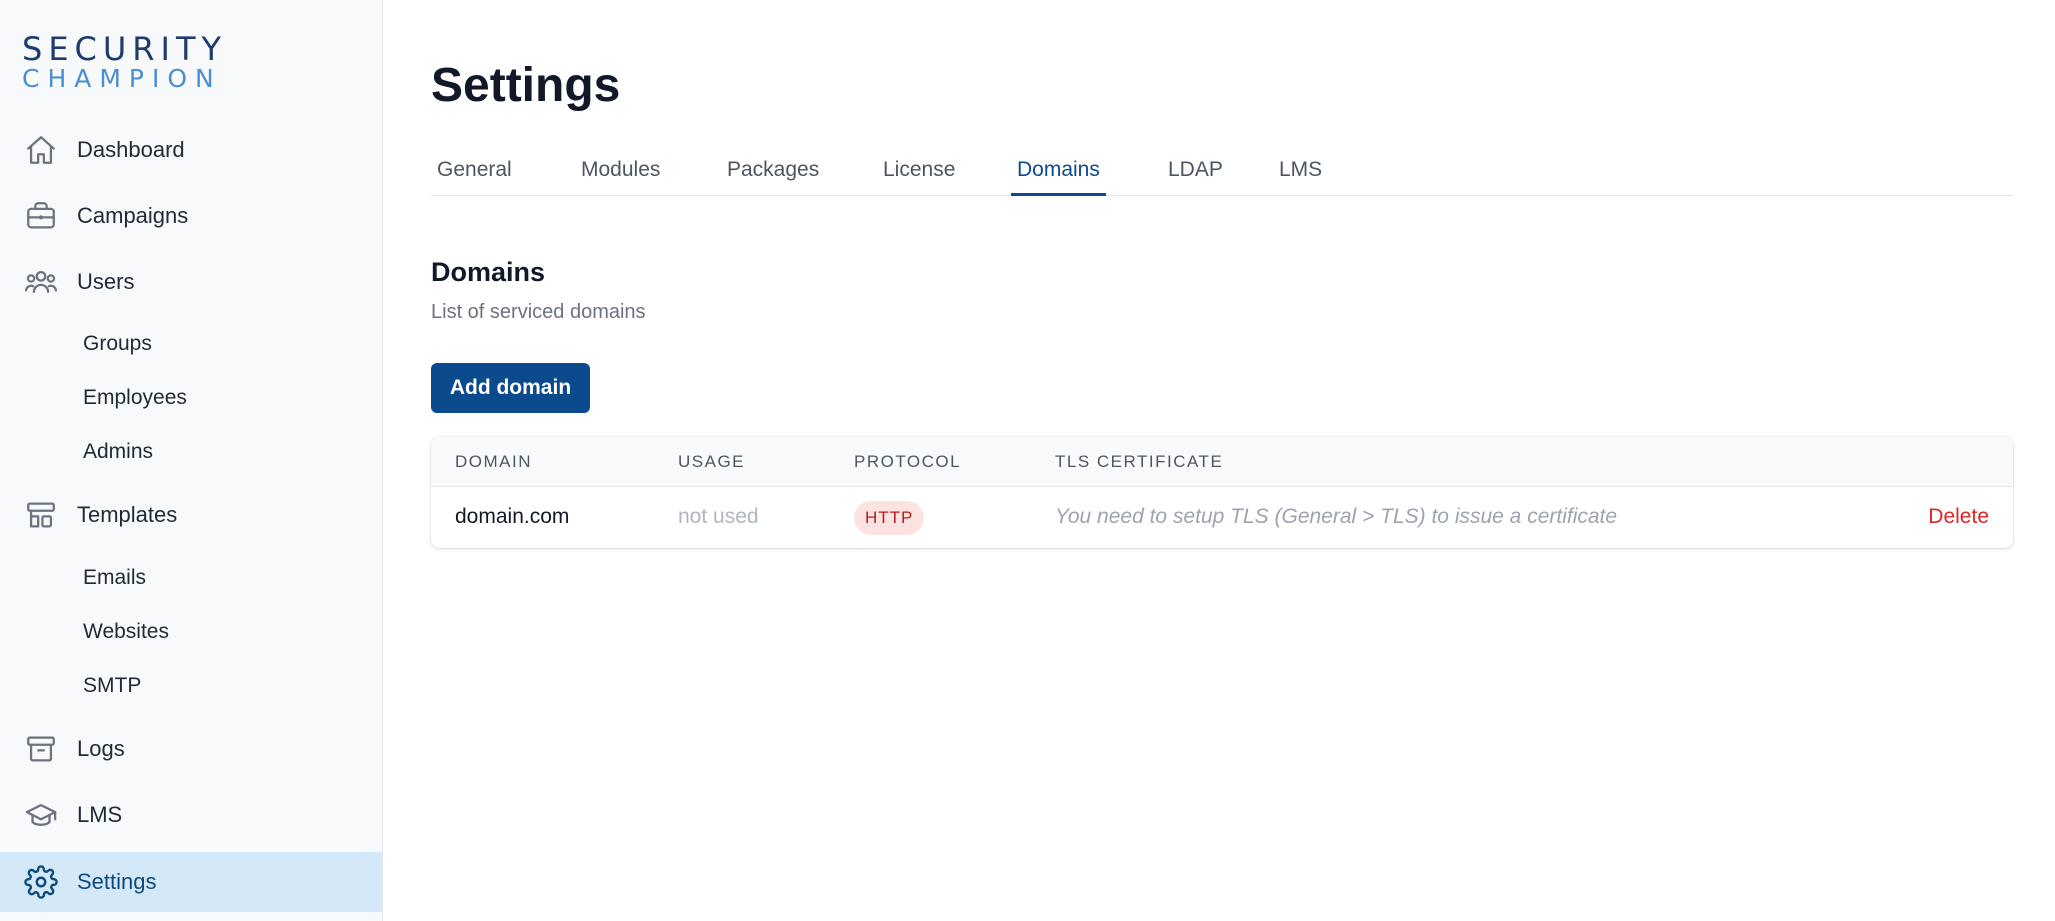 This screenshot has height=921, width=2055. What do you see at coordinates (1058, 177) in the screenshot?
I see `tab-domains: Domains` at bounding box center [1058, 177].